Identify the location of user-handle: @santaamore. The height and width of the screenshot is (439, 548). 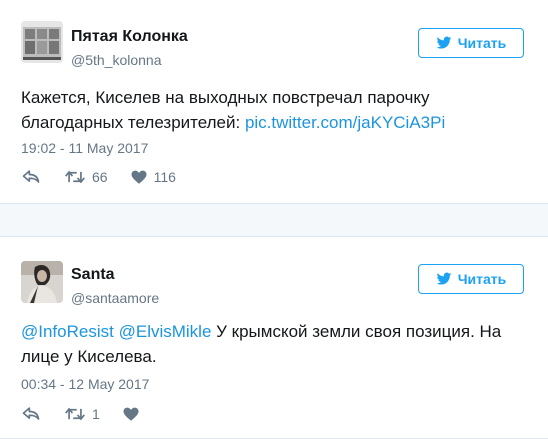
(115, 298).